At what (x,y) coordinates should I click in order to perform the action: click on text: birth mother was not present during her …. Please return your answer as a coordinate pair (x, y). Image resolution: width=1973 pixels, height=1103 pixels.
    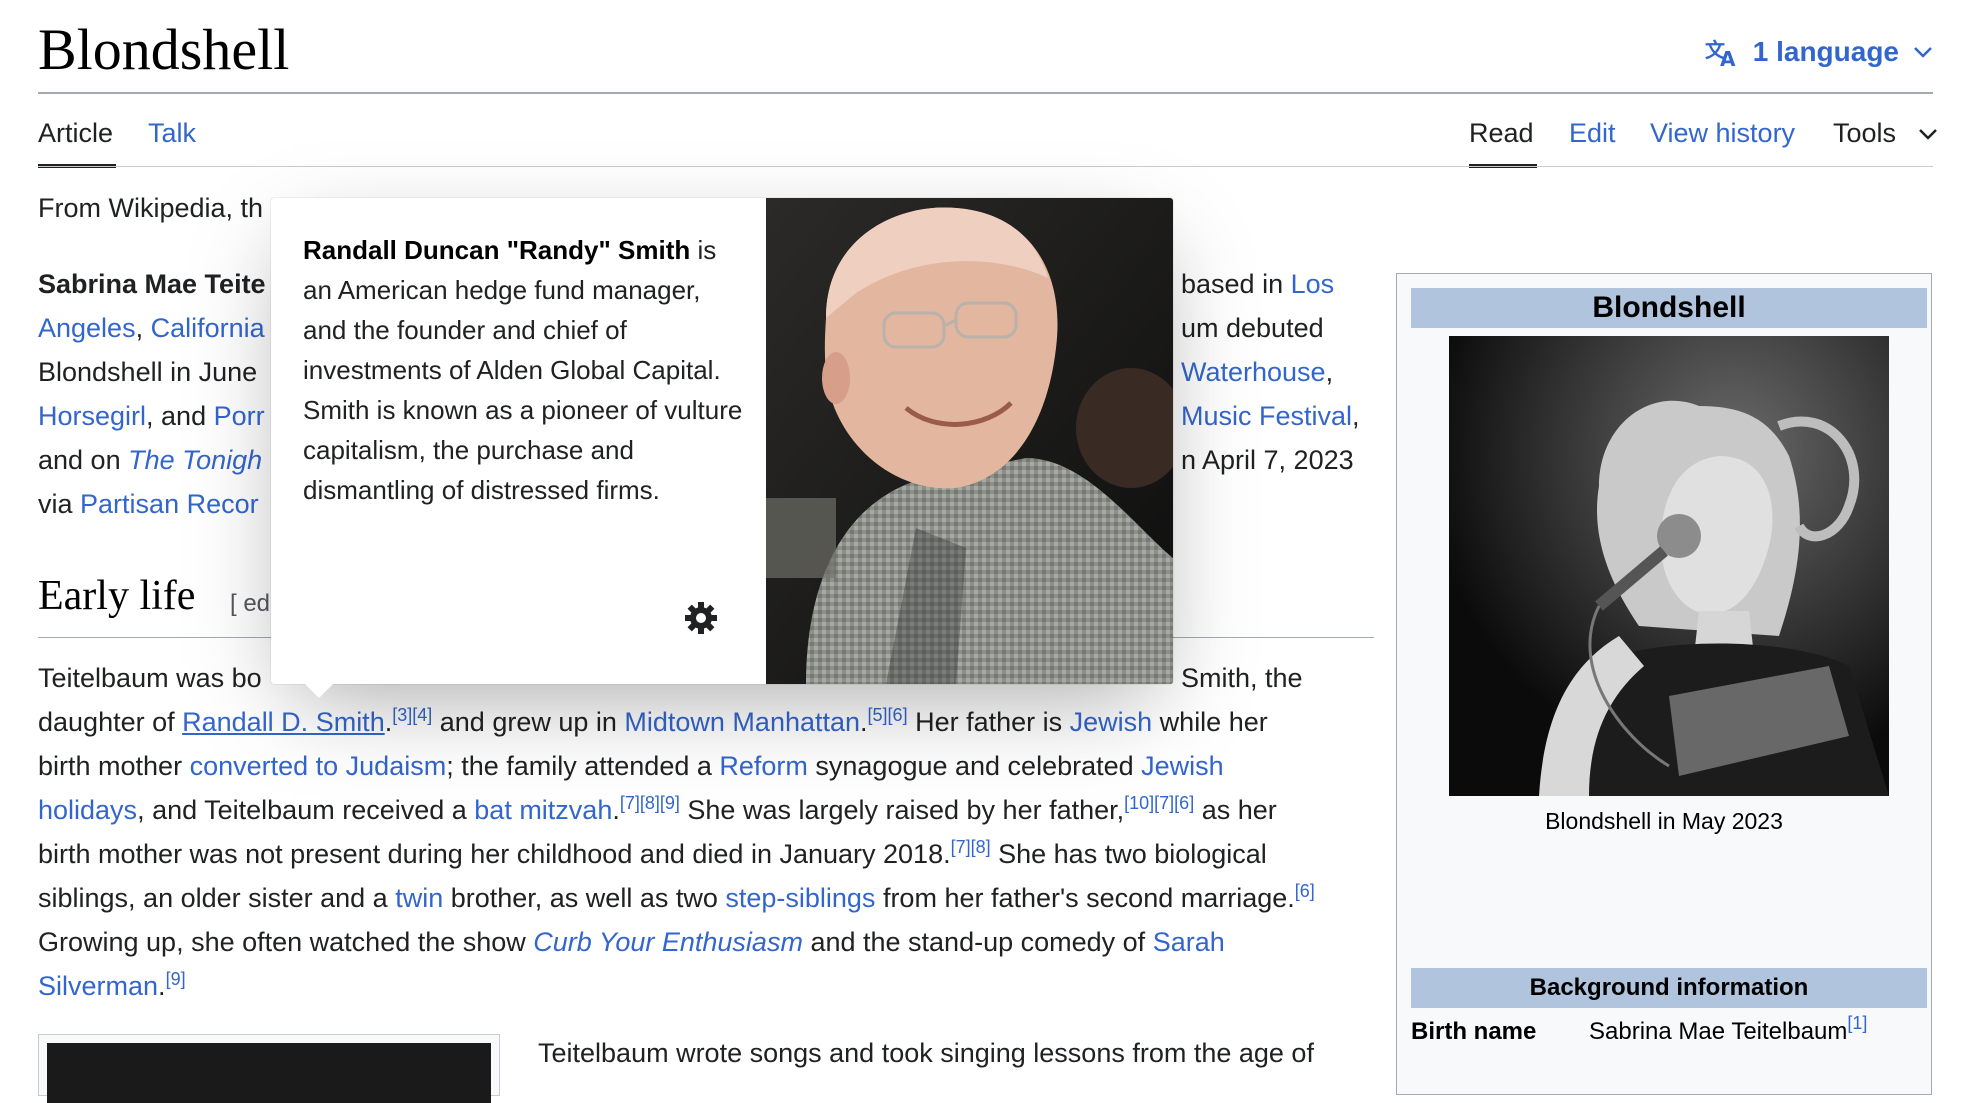
    Looking at the image, I should click on (494, 854).